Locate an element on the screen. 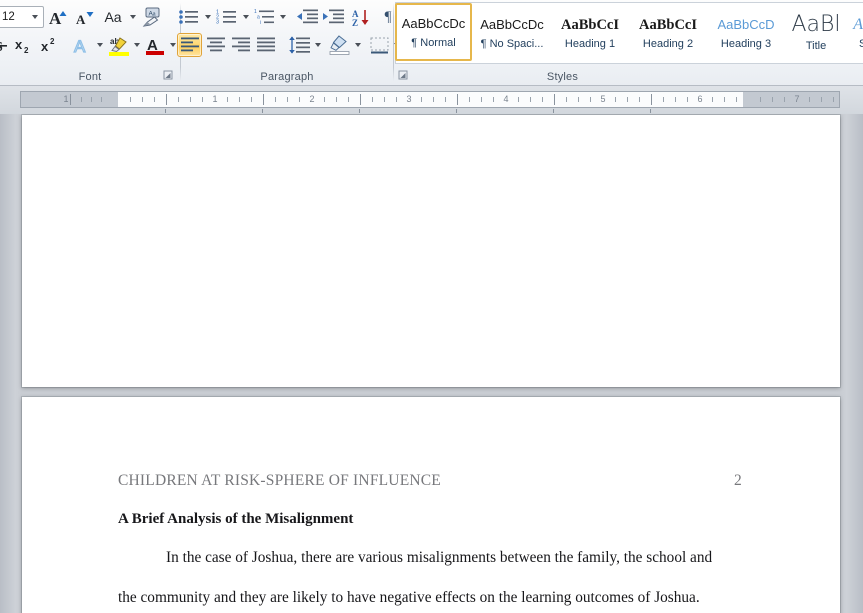 The width and height of the screenshot is (863, 613). style-preview-title: AaBl is located at coordinates (816, 24).